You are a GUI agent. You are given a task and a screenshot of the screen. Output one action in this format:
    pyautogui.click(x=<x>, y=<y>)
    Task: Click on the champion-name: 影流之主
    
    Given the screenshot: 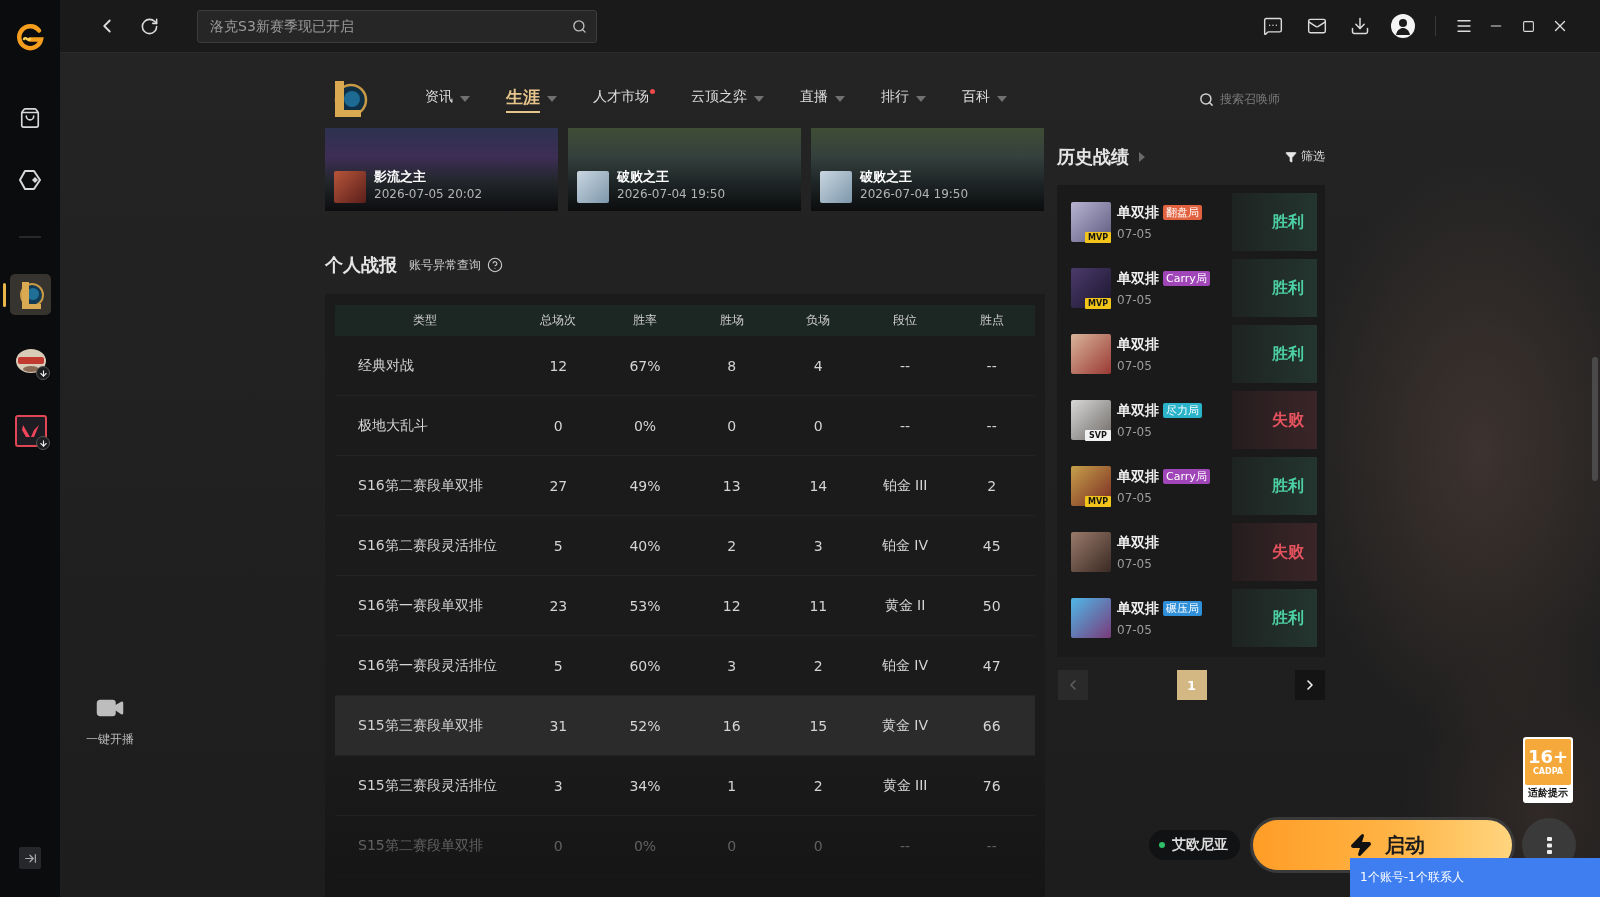 What is the action you would take?
    pyautogui.click(x=400, y=176)
    